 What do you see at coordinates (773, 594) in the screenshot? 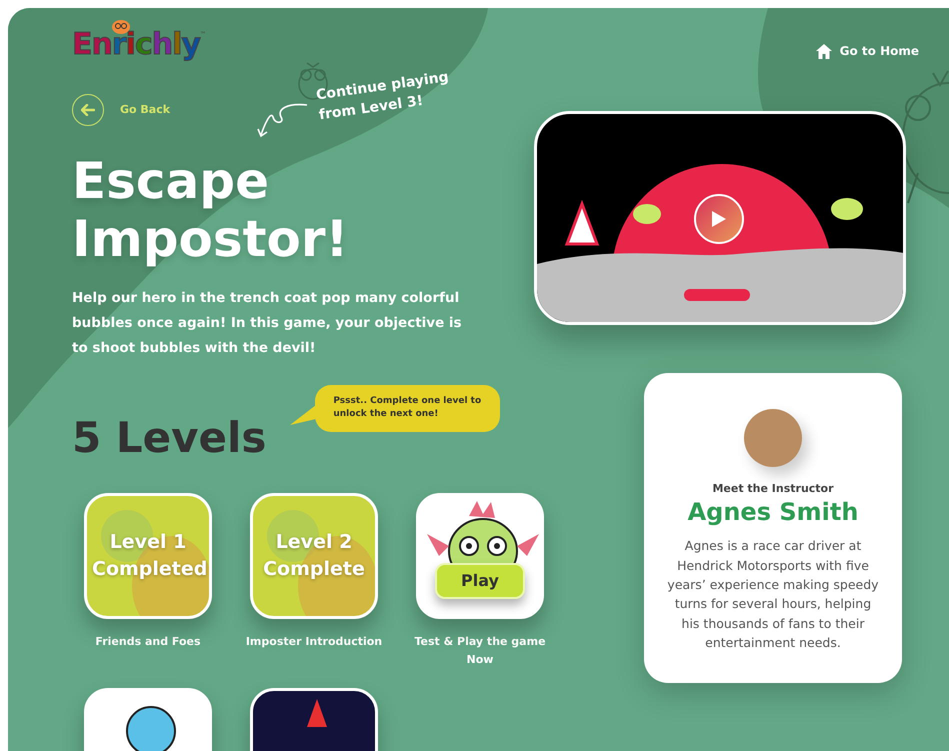
I see `instructor-bio: Agnes is a race car driver at Hendrick Motorsports with five years’ experience making speedy turns for several hours, helping his thousands of fans to their entertainment needs.` at bounding box center [773, 594].